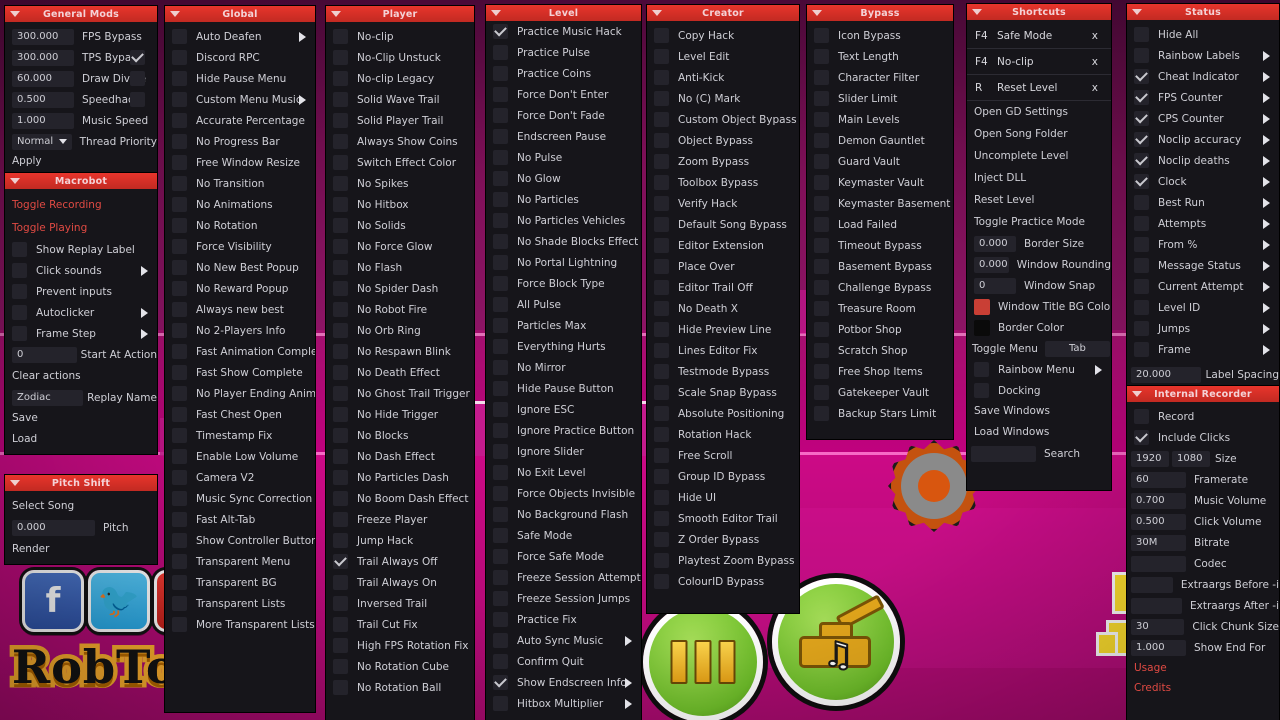 The image size is (1280, 720). Describe the element at coordinates (1039, 264) in the screenshot. I see `field-row: 0.000 Window Rounding` at that location.